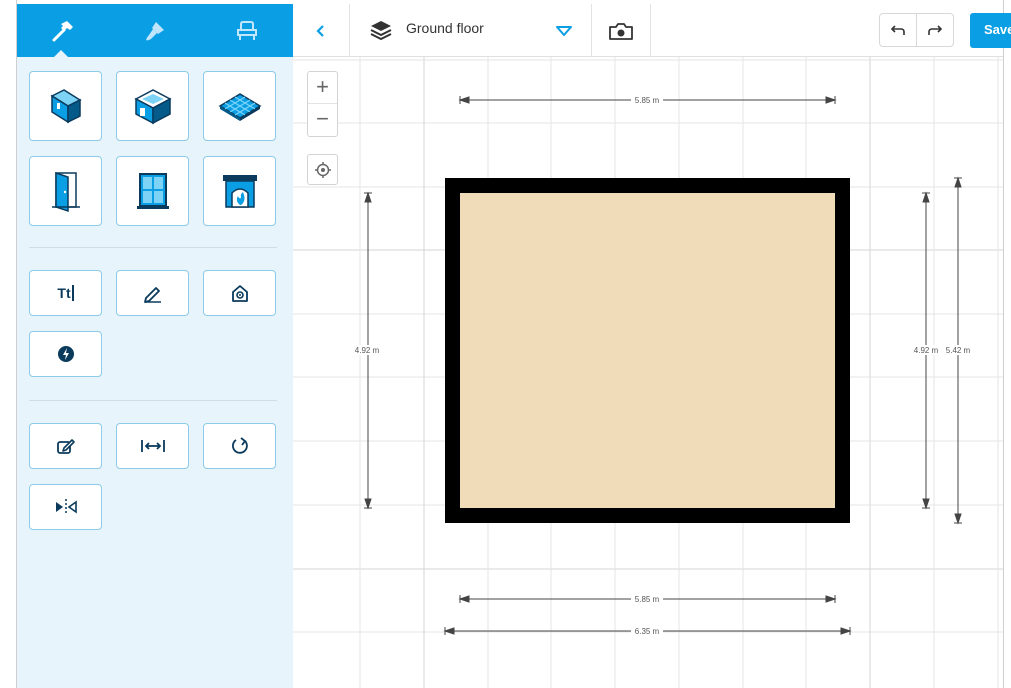 Image resolution: width=1011 pixels, height=688 pixels. I want to click on floor-selector: Ground floor, so click(470, 30).